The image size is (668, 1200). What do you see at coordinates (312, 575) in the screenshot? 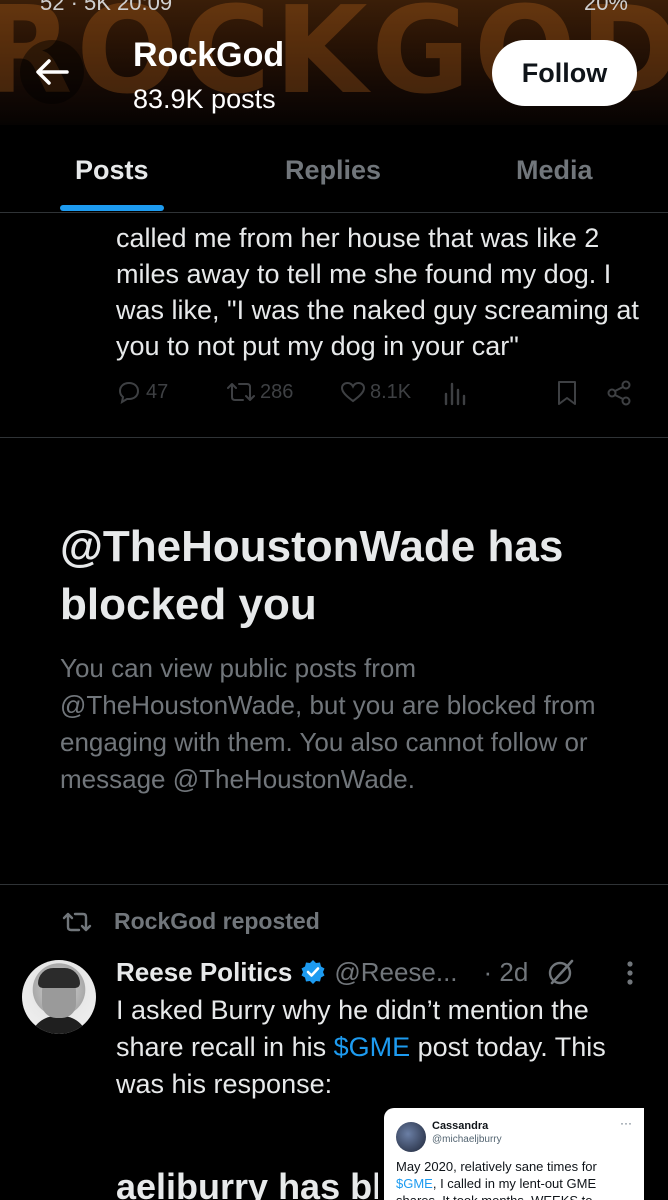
I see `blocked-title: @TheHoustonWade has blocked you` at bounding box center [312, 575].